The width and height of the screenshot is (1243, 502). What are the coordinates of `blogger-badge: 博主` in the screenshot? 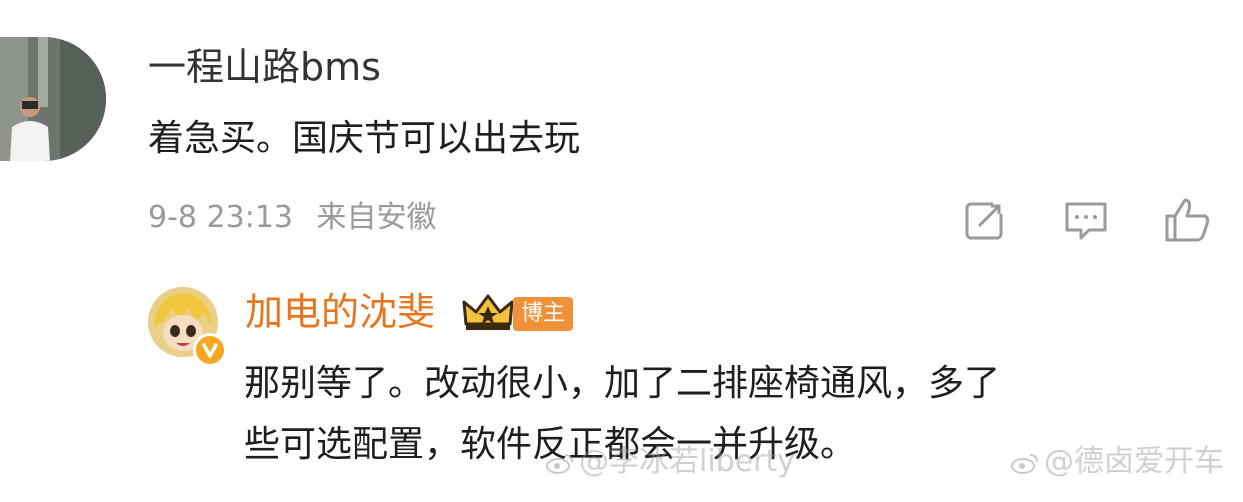 It's located at (543, 314).